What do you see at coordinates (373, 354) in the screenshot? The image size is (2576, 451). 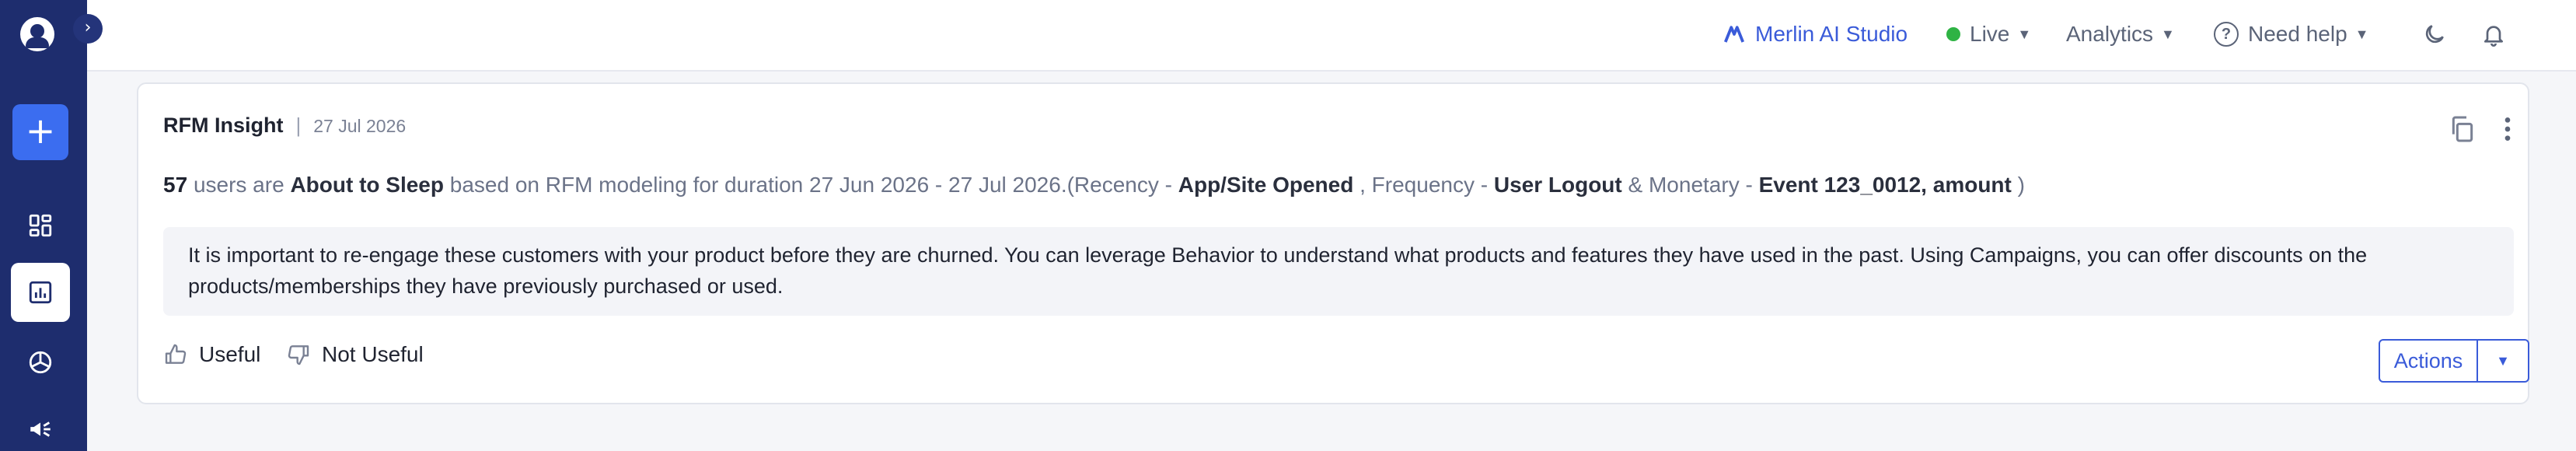 I see `not-useful-label: Not Useful` at bounding box center [373, 354].